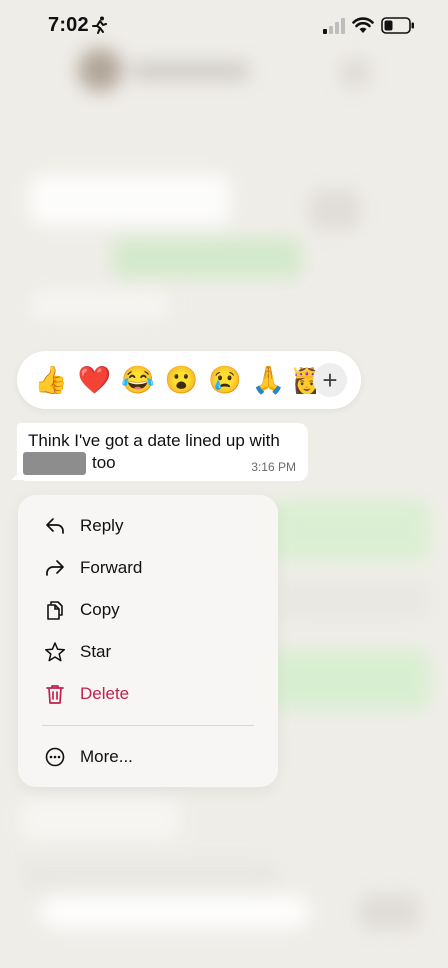  What do you see at coordinates (54, 463) in the screenshot?
I see `redacted-name` at bounding box center [54, 463].